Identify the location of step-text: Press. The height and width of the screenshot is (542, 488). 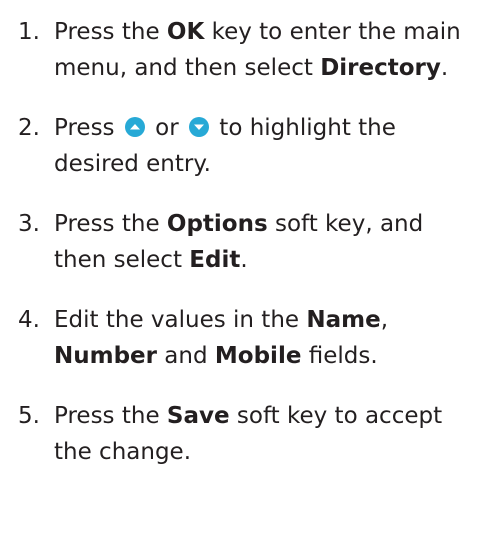
(88, 128).